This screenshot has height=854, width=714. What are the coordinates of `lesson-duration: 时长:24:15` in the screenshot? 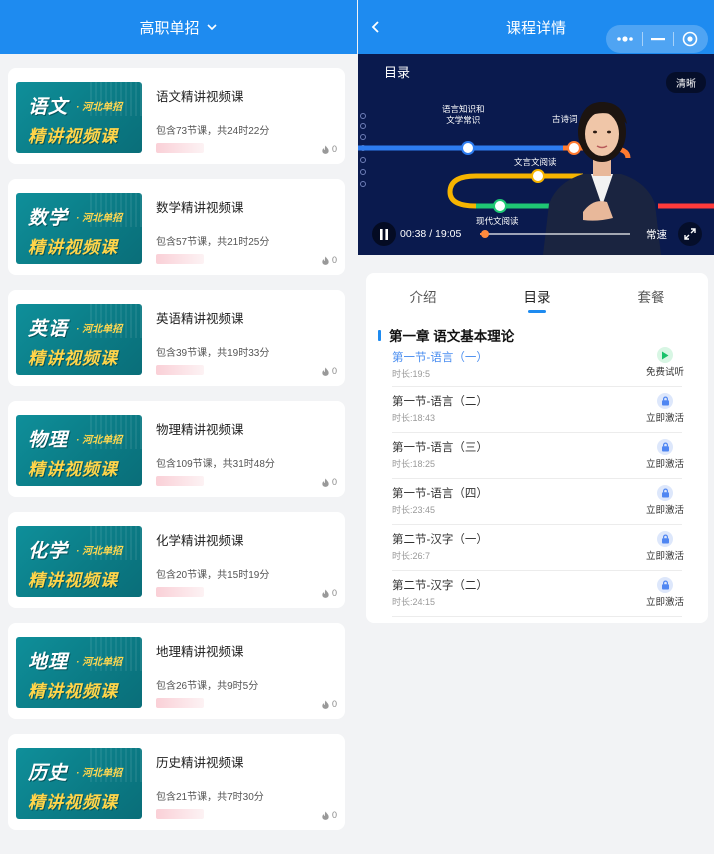 It's located at (414, 602).